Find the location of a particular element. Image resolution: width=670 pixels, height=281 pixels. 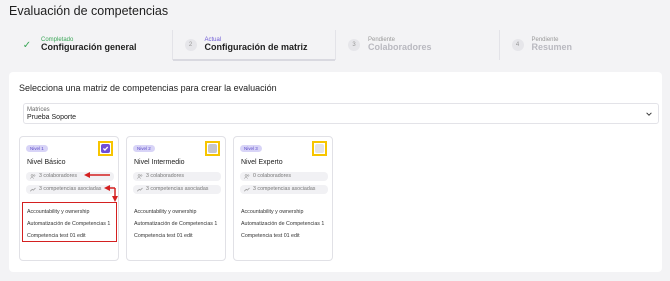

step-summary: 4 Pendiente Resumen is located at coordinates (581, 45).